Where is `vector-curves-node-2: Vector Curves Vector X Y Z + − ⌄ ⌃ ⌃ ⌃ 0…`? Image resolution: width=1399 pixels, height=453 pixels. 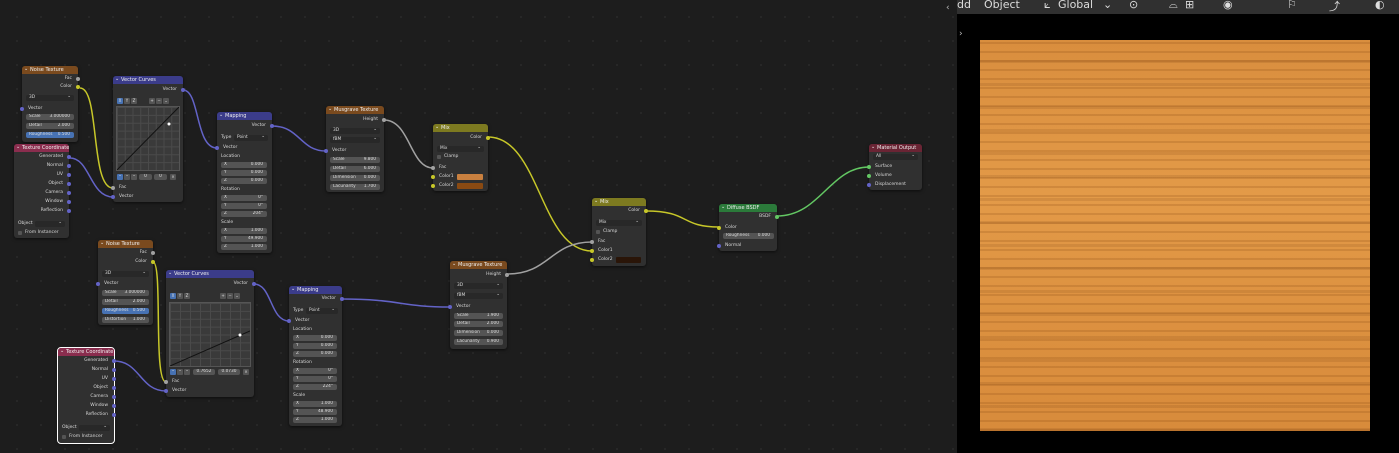 vector-curves-node-2: Vector Curves Vector X Y Z + − ⌄ ⌃ ⌃ ⌃ 0… is located at coordinates (210, 333).